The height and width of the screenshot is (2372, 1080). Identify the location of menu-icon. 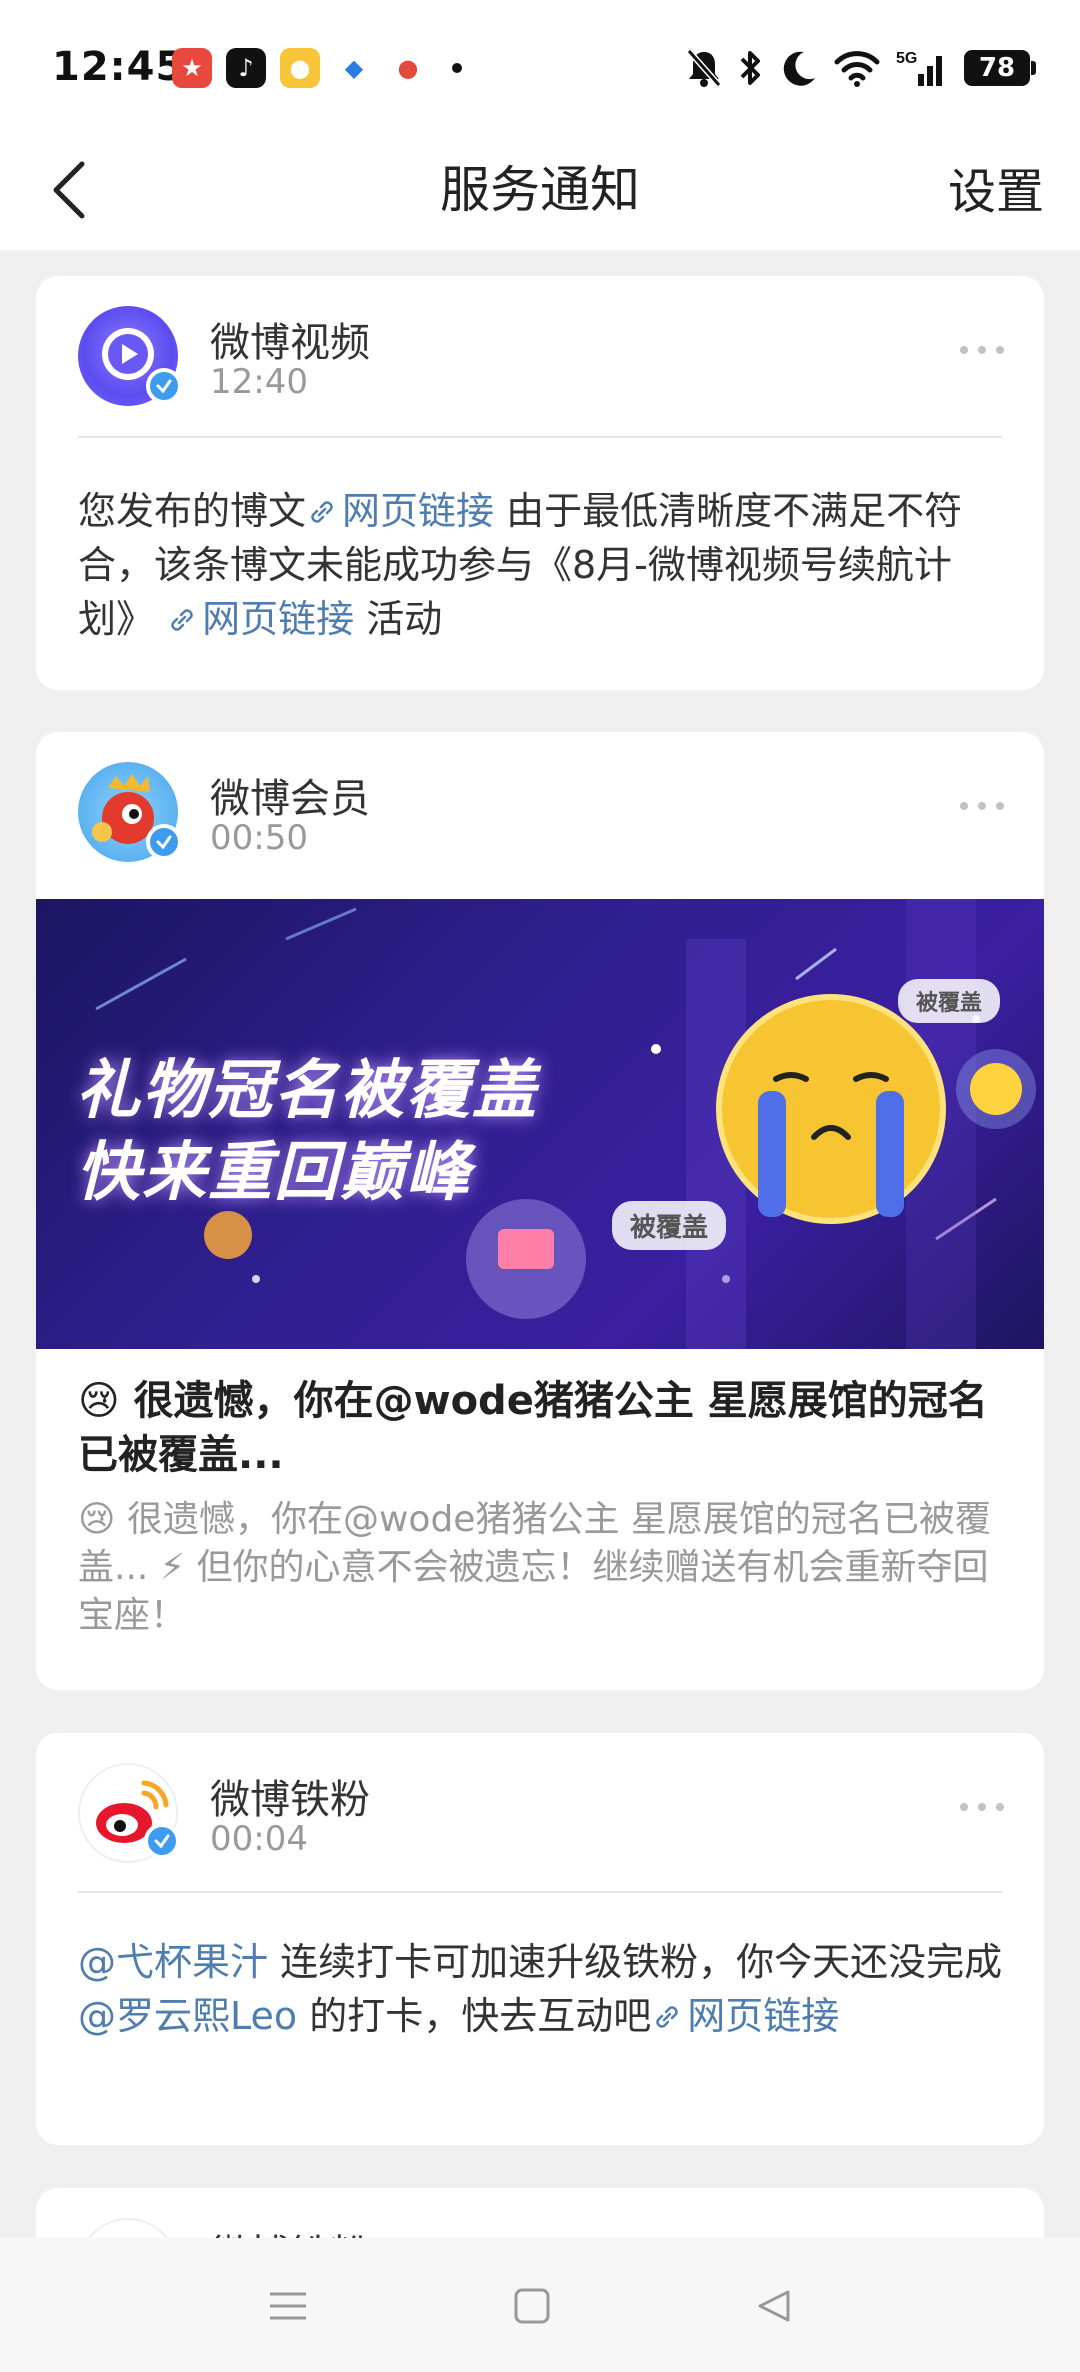
(288, 2306).